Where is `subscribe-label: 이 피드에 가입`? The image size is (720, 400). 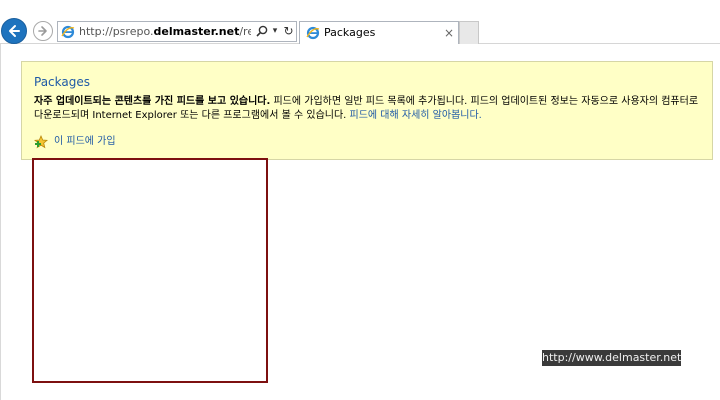
subscribe-label: 이 피드에 가입 is located at coordinates (85, 141).